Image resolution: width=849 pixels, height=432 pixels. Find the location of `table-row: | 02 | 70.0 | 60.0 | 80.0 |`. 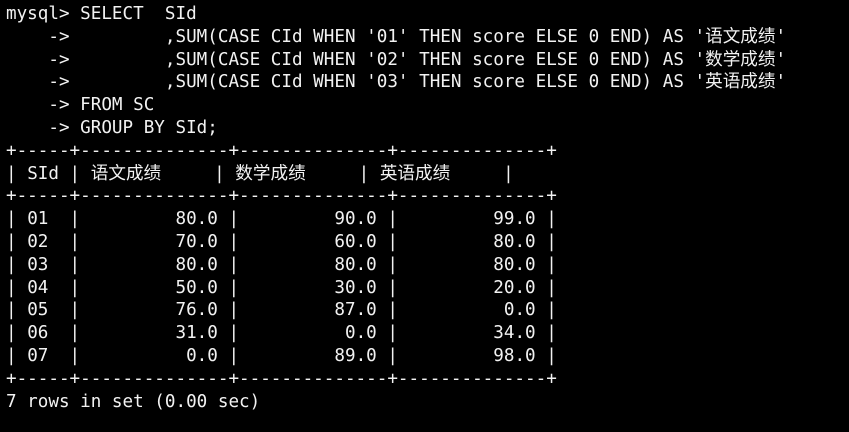

table-row: | 02 | 70.0 | 60.0 | 80.0 | is located at coordinates (281, 241).